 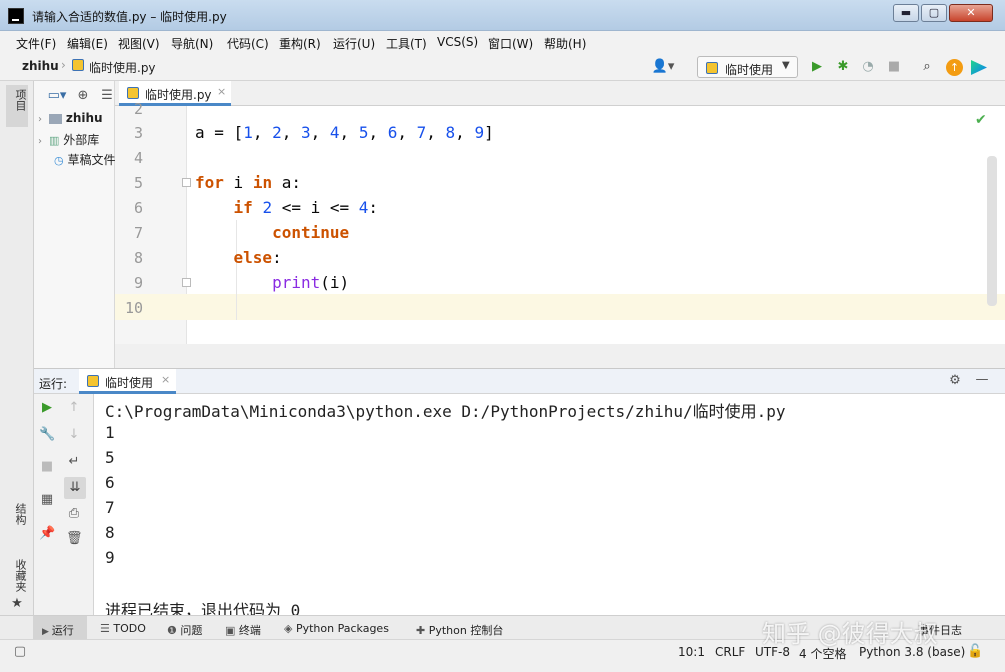 What do you see at coordinates (59, 160) in the screenshot?
I see `scratch-icon: ◷` at bounding box center [59, 160].